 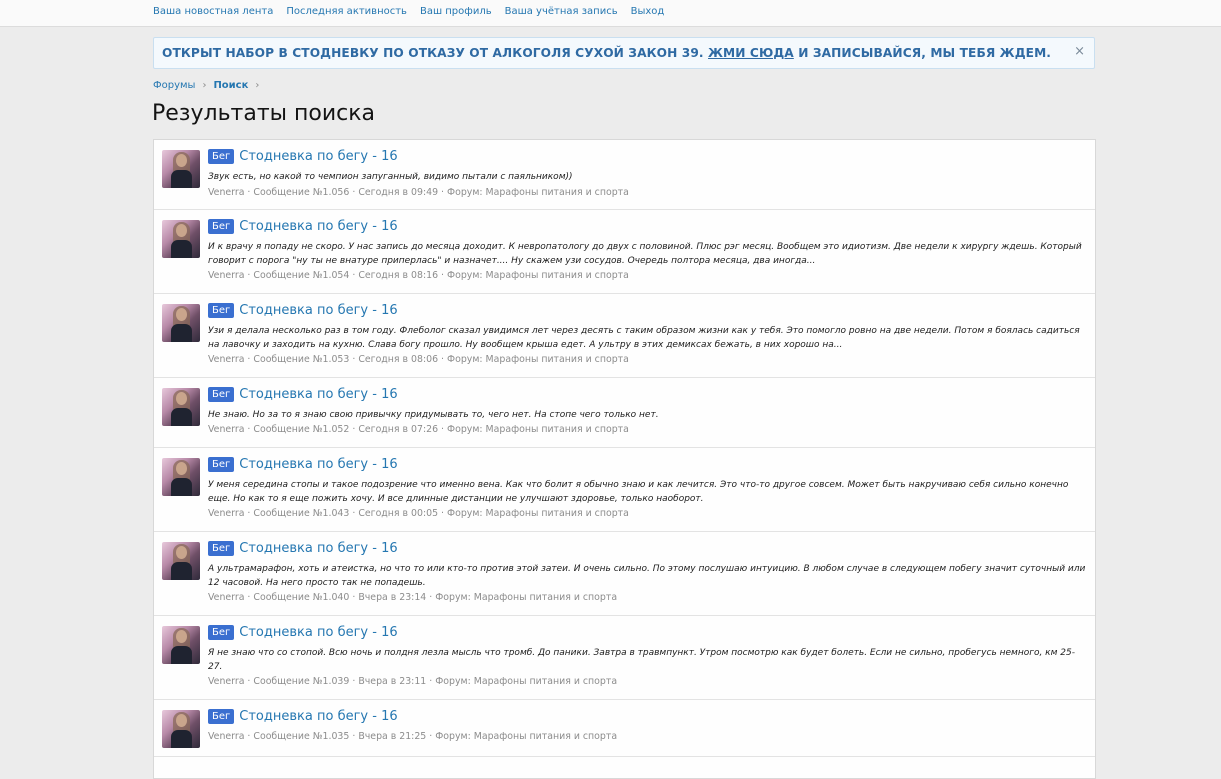 What do you see at coordinates (301, 429) in the screenshot?
I see `post-number: Сообщение №1.052` at bounding box center [301, 429].